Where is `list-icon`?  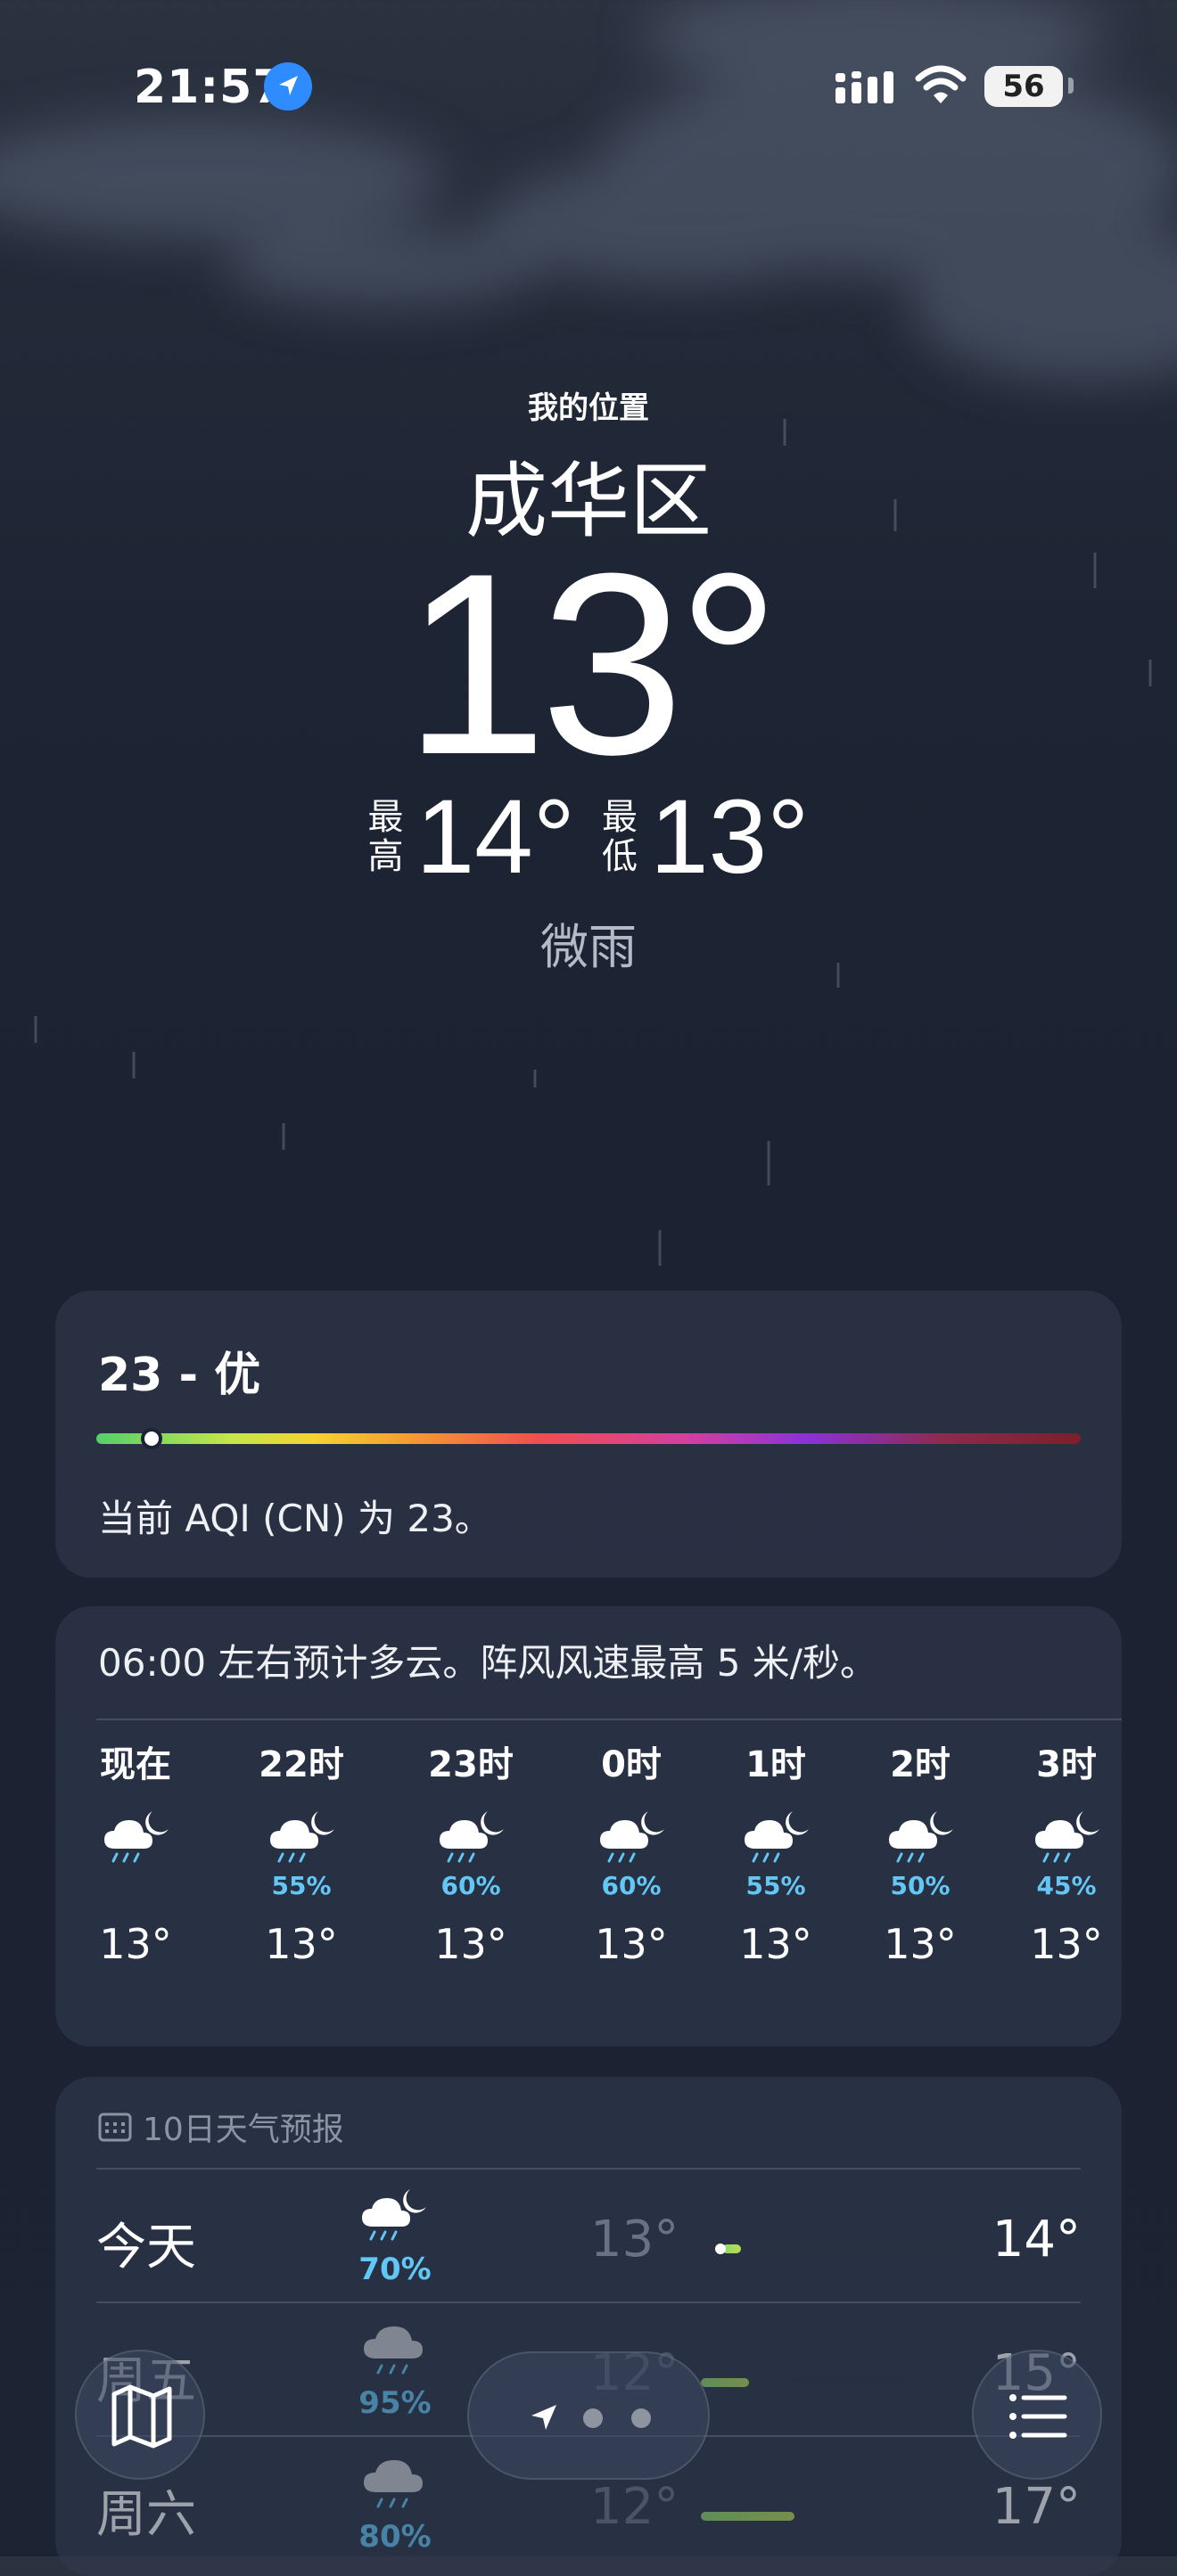
list-icon is located at coordinates (1038, 2416).